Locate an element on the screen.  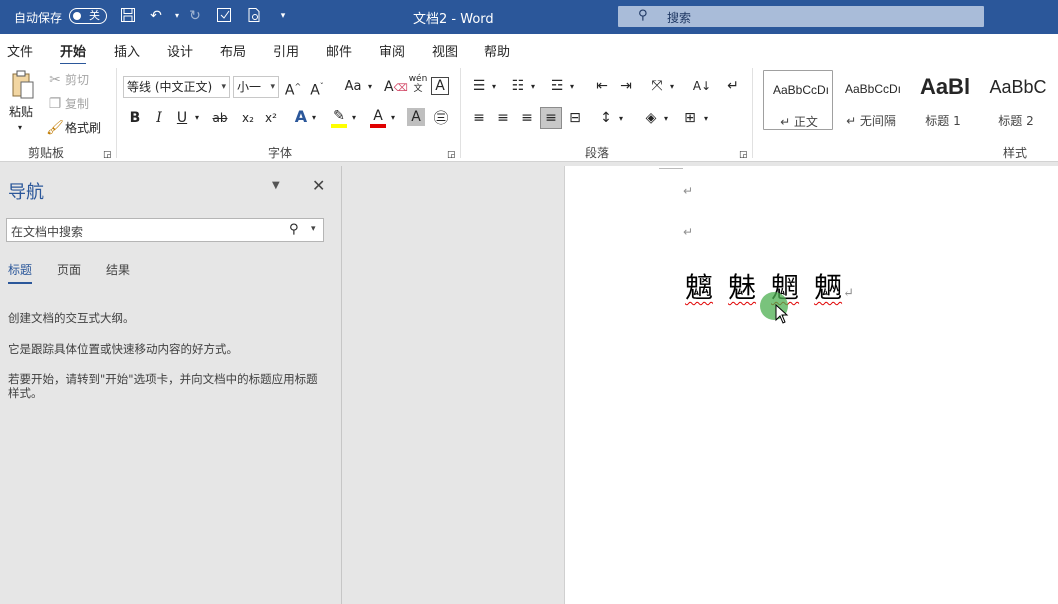
nav-search-input: 在文档中搜索 ⚲ ▾ is located at coordinates (165, 230).